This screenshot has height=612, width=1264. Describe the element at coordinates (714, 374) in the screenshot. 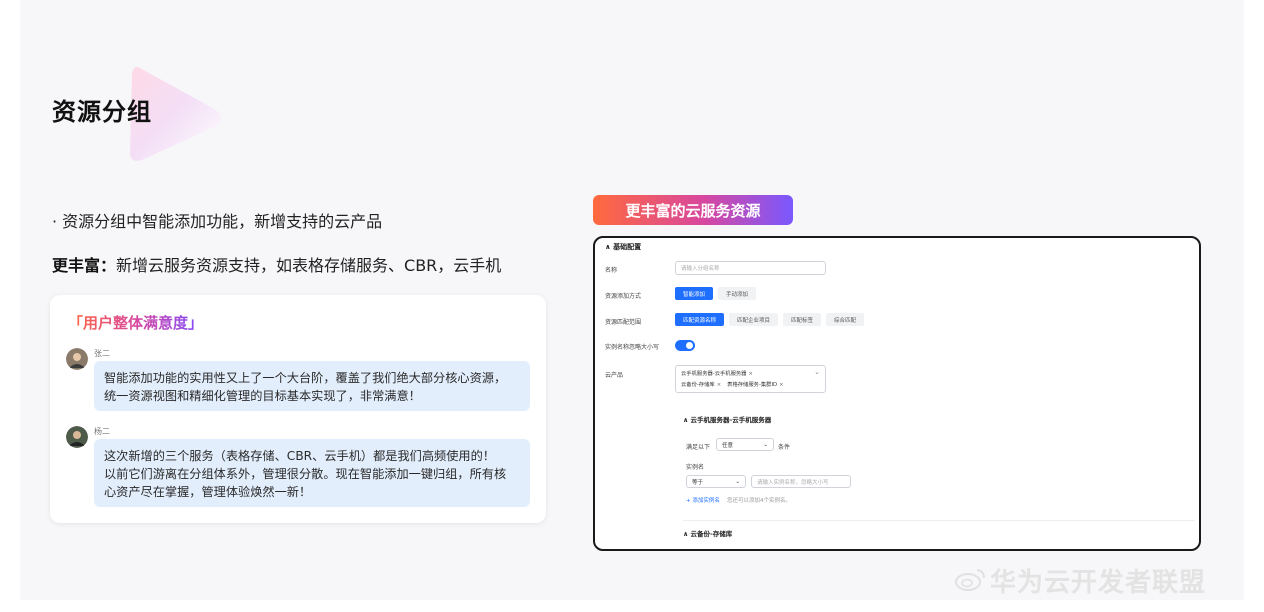

I see `product-tag-text: 云手机服务器-云手机服务器` at that location.